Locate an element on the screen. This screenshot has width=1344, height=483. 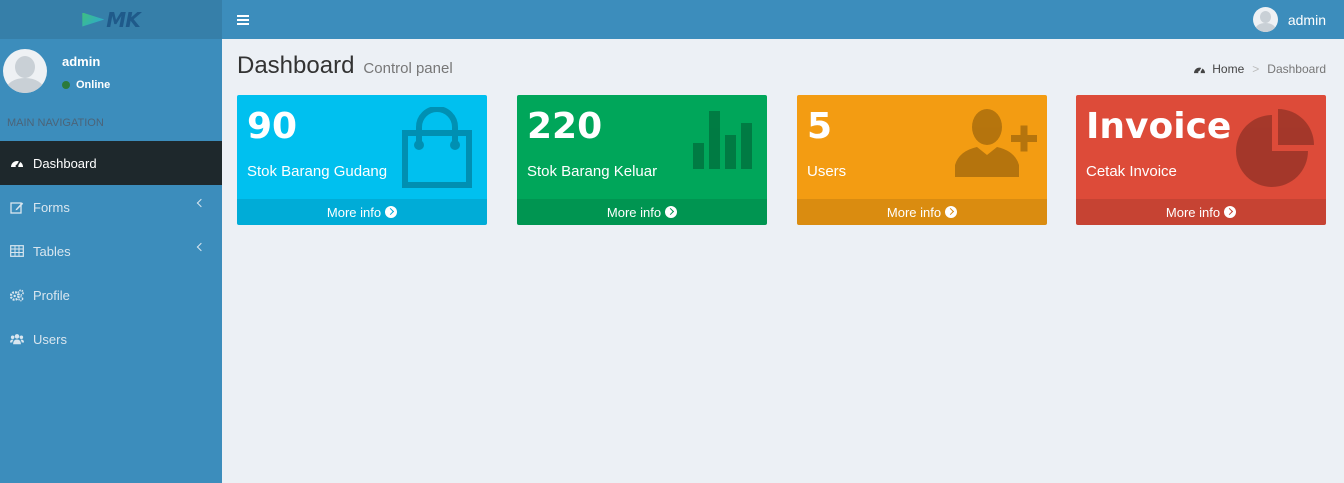
info-box-stok-gudang: 90 Stok Barang Gudang More info is located at coordinates (362, 160).